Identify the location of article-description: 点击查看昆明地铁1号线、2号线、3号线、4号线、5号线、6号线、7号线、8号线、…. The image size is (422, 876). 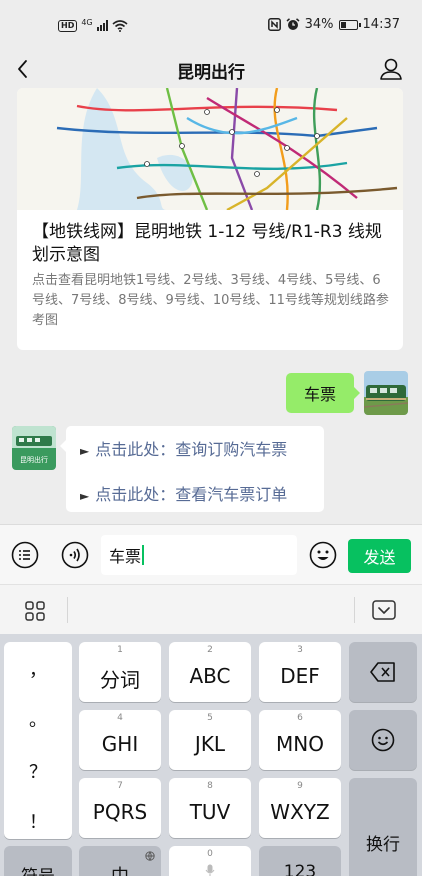
(210, 300).